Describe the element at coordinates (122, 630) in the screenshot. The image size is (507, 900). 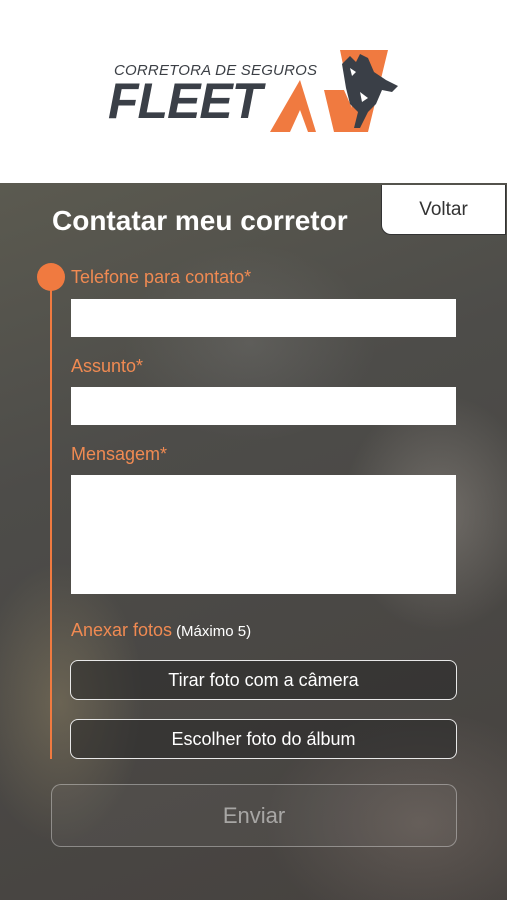
I see `attach-photos-label: Anexar fotos` at that location.